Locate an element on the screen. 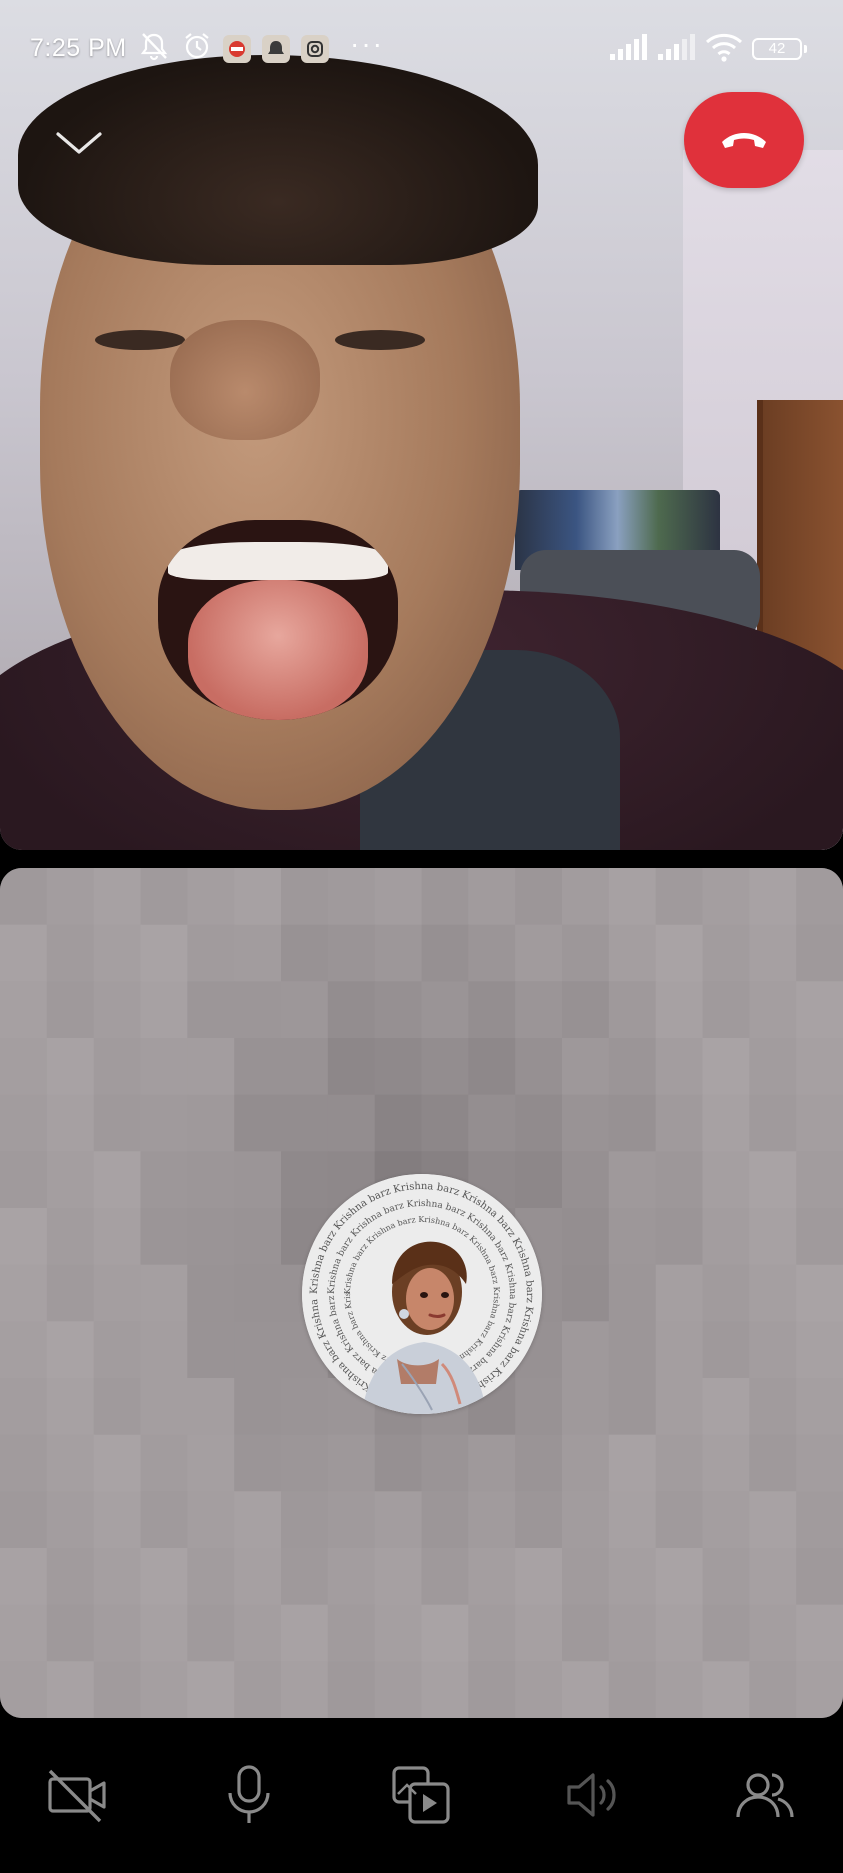 This screenshot has width=843, height=1873. share-media-button is located at coordinates (421, 1795).